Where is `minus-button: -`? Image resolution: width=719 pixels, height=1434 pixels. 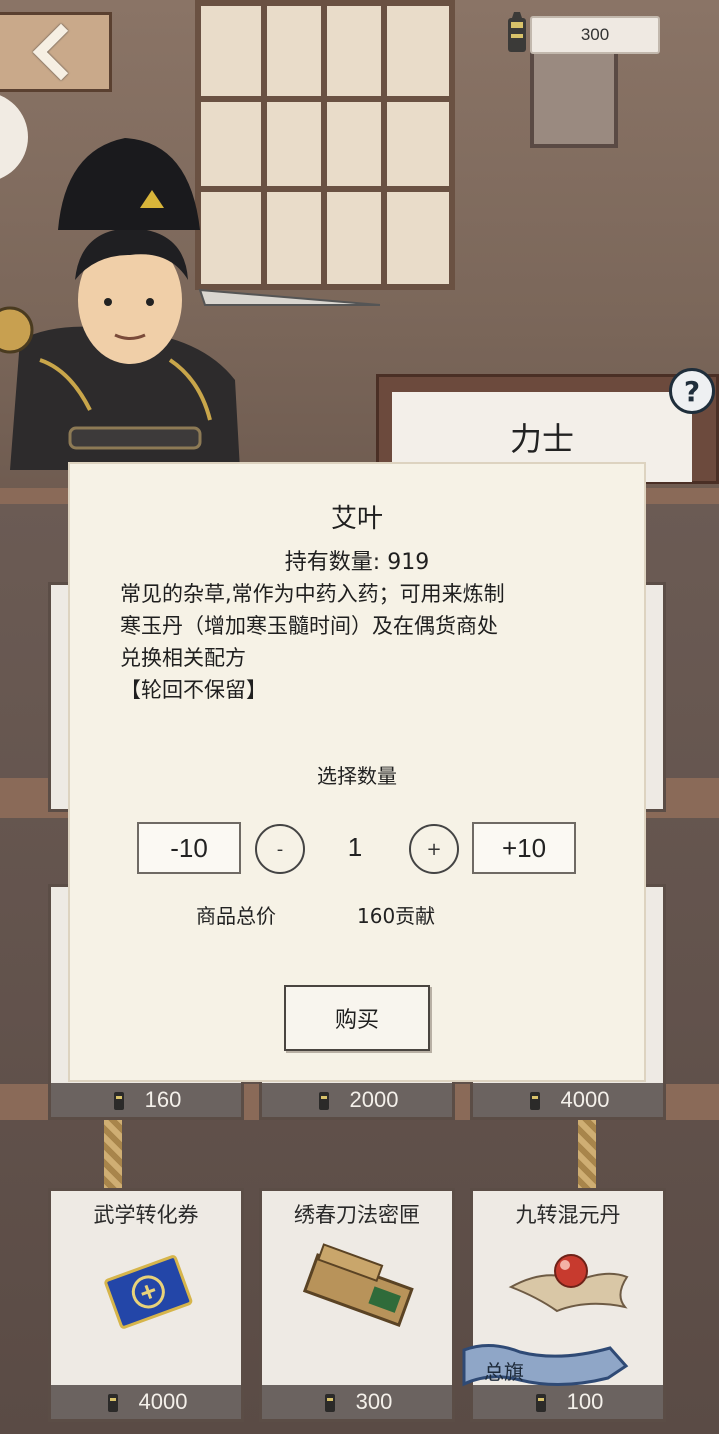
minus-button: - is located at coordinates (280, 849).